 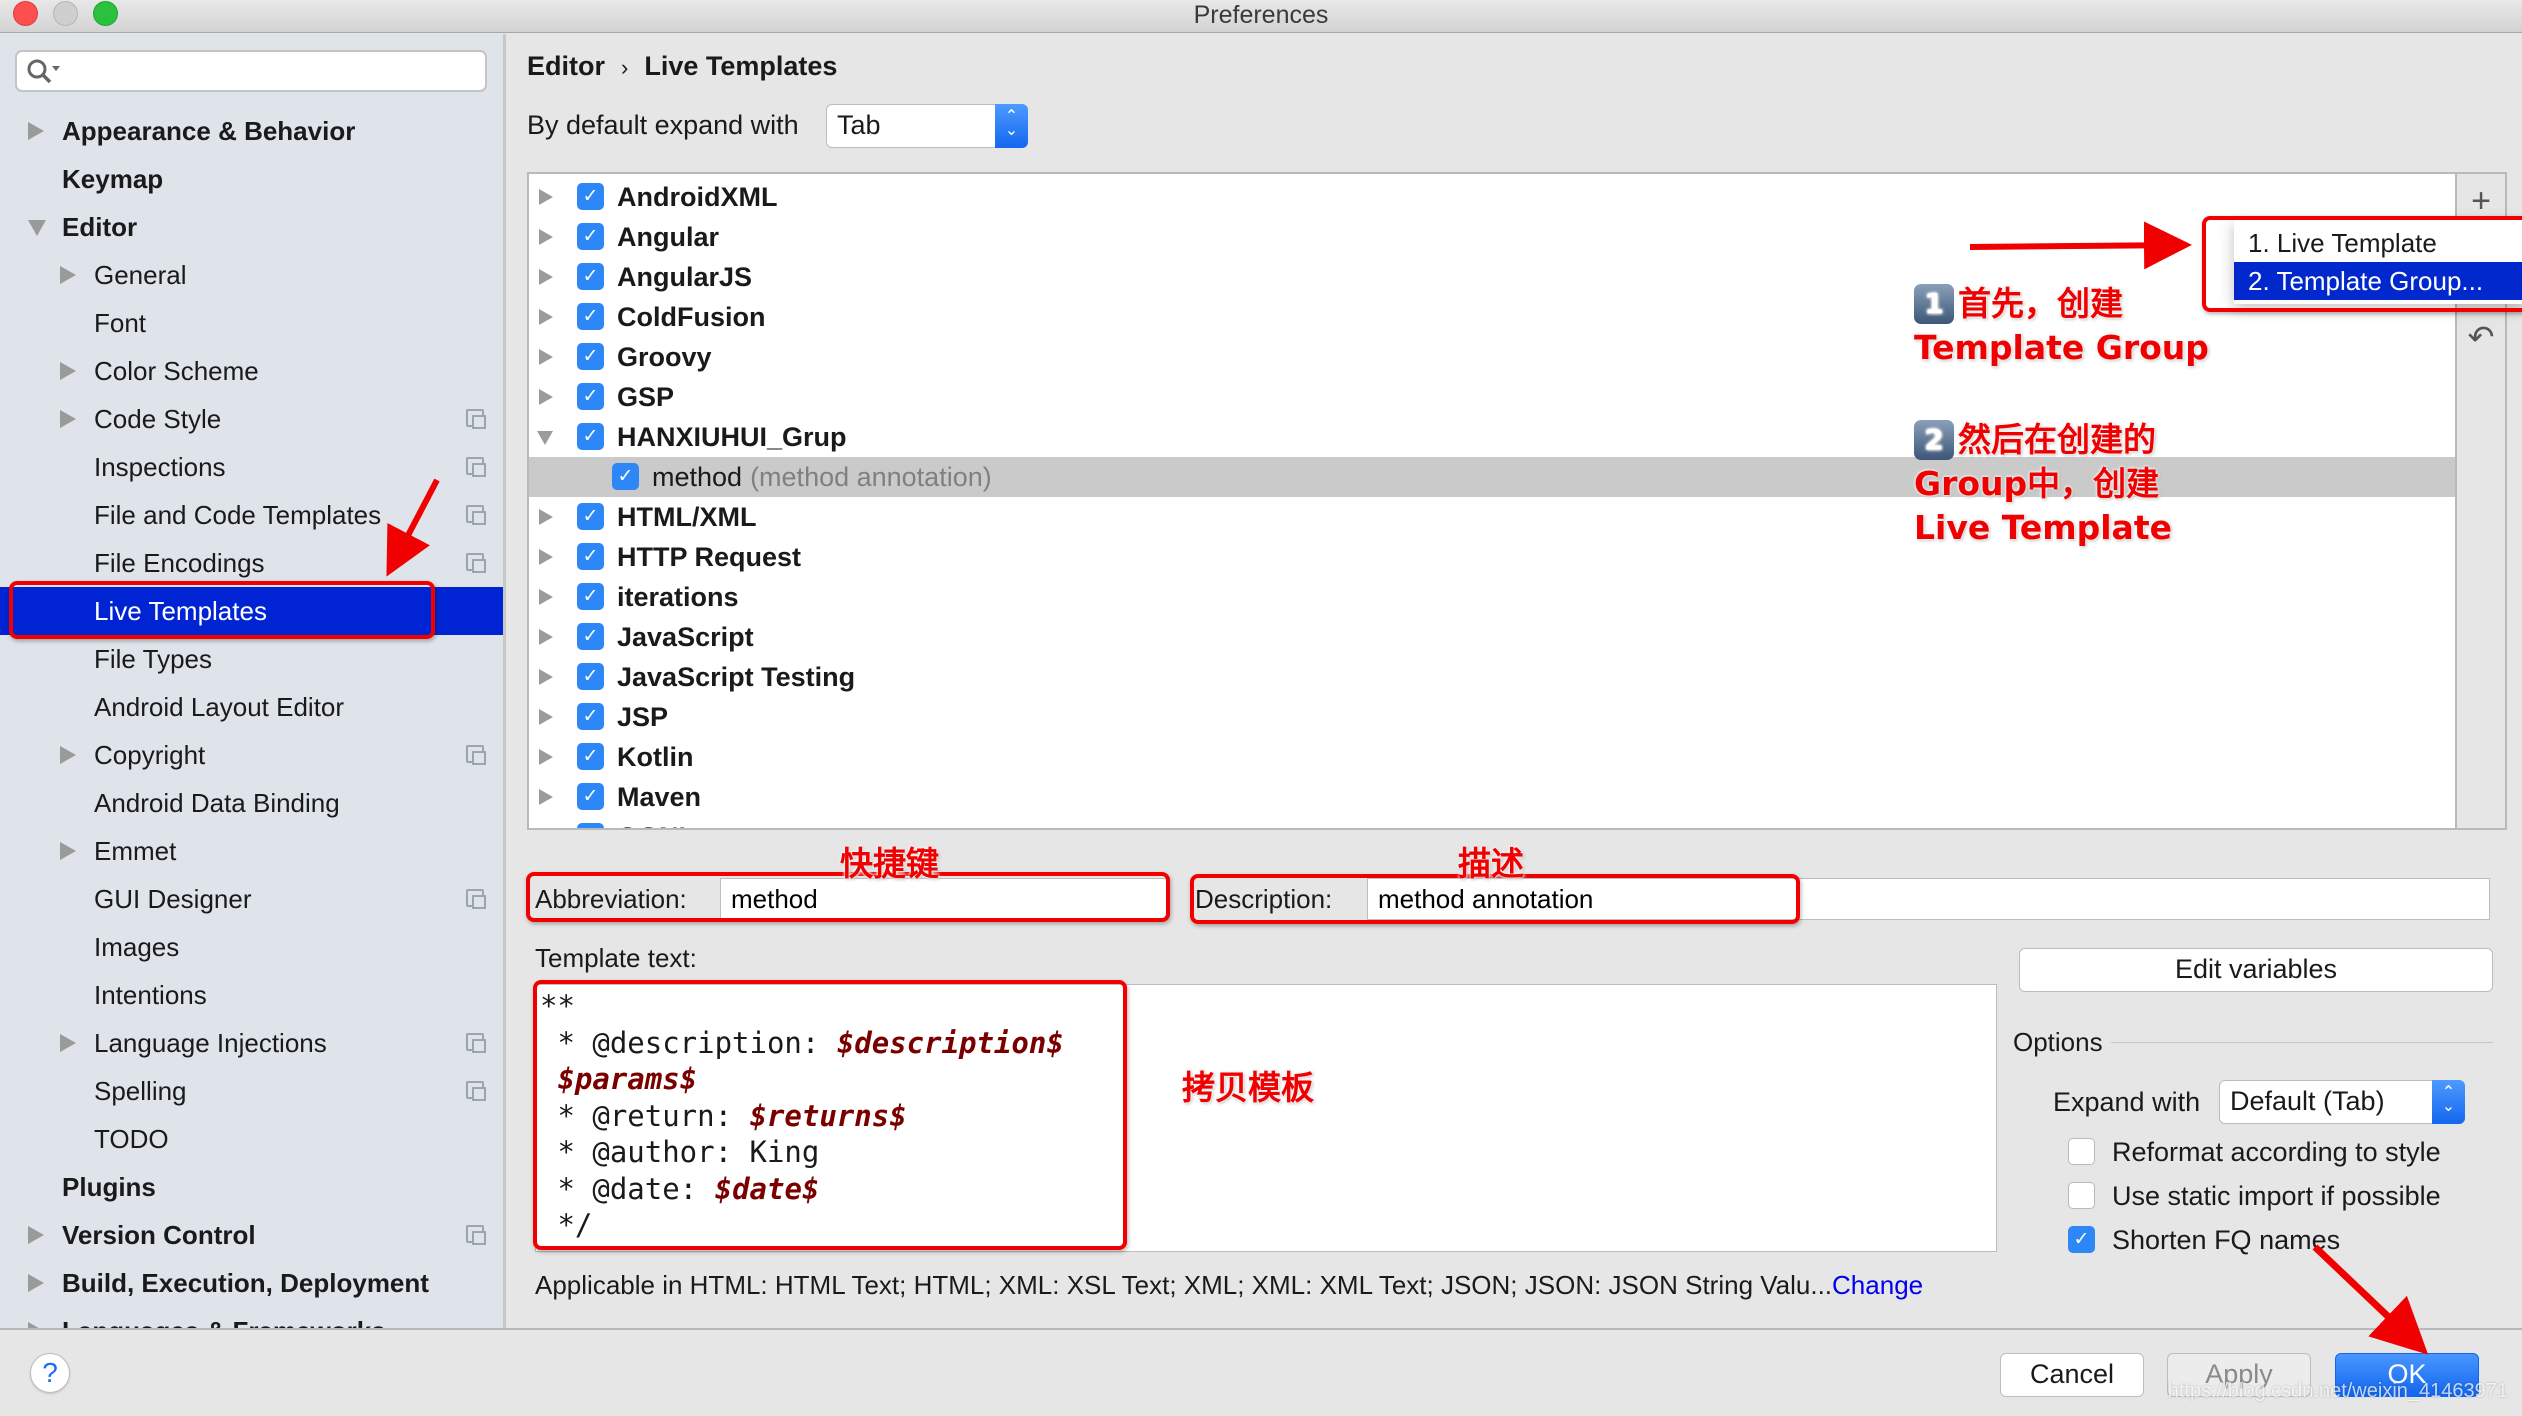 What do you see at coordinates (50, 1373) in the screenshot?
I see `help-button: ?` at bounding box center [50, 1373].